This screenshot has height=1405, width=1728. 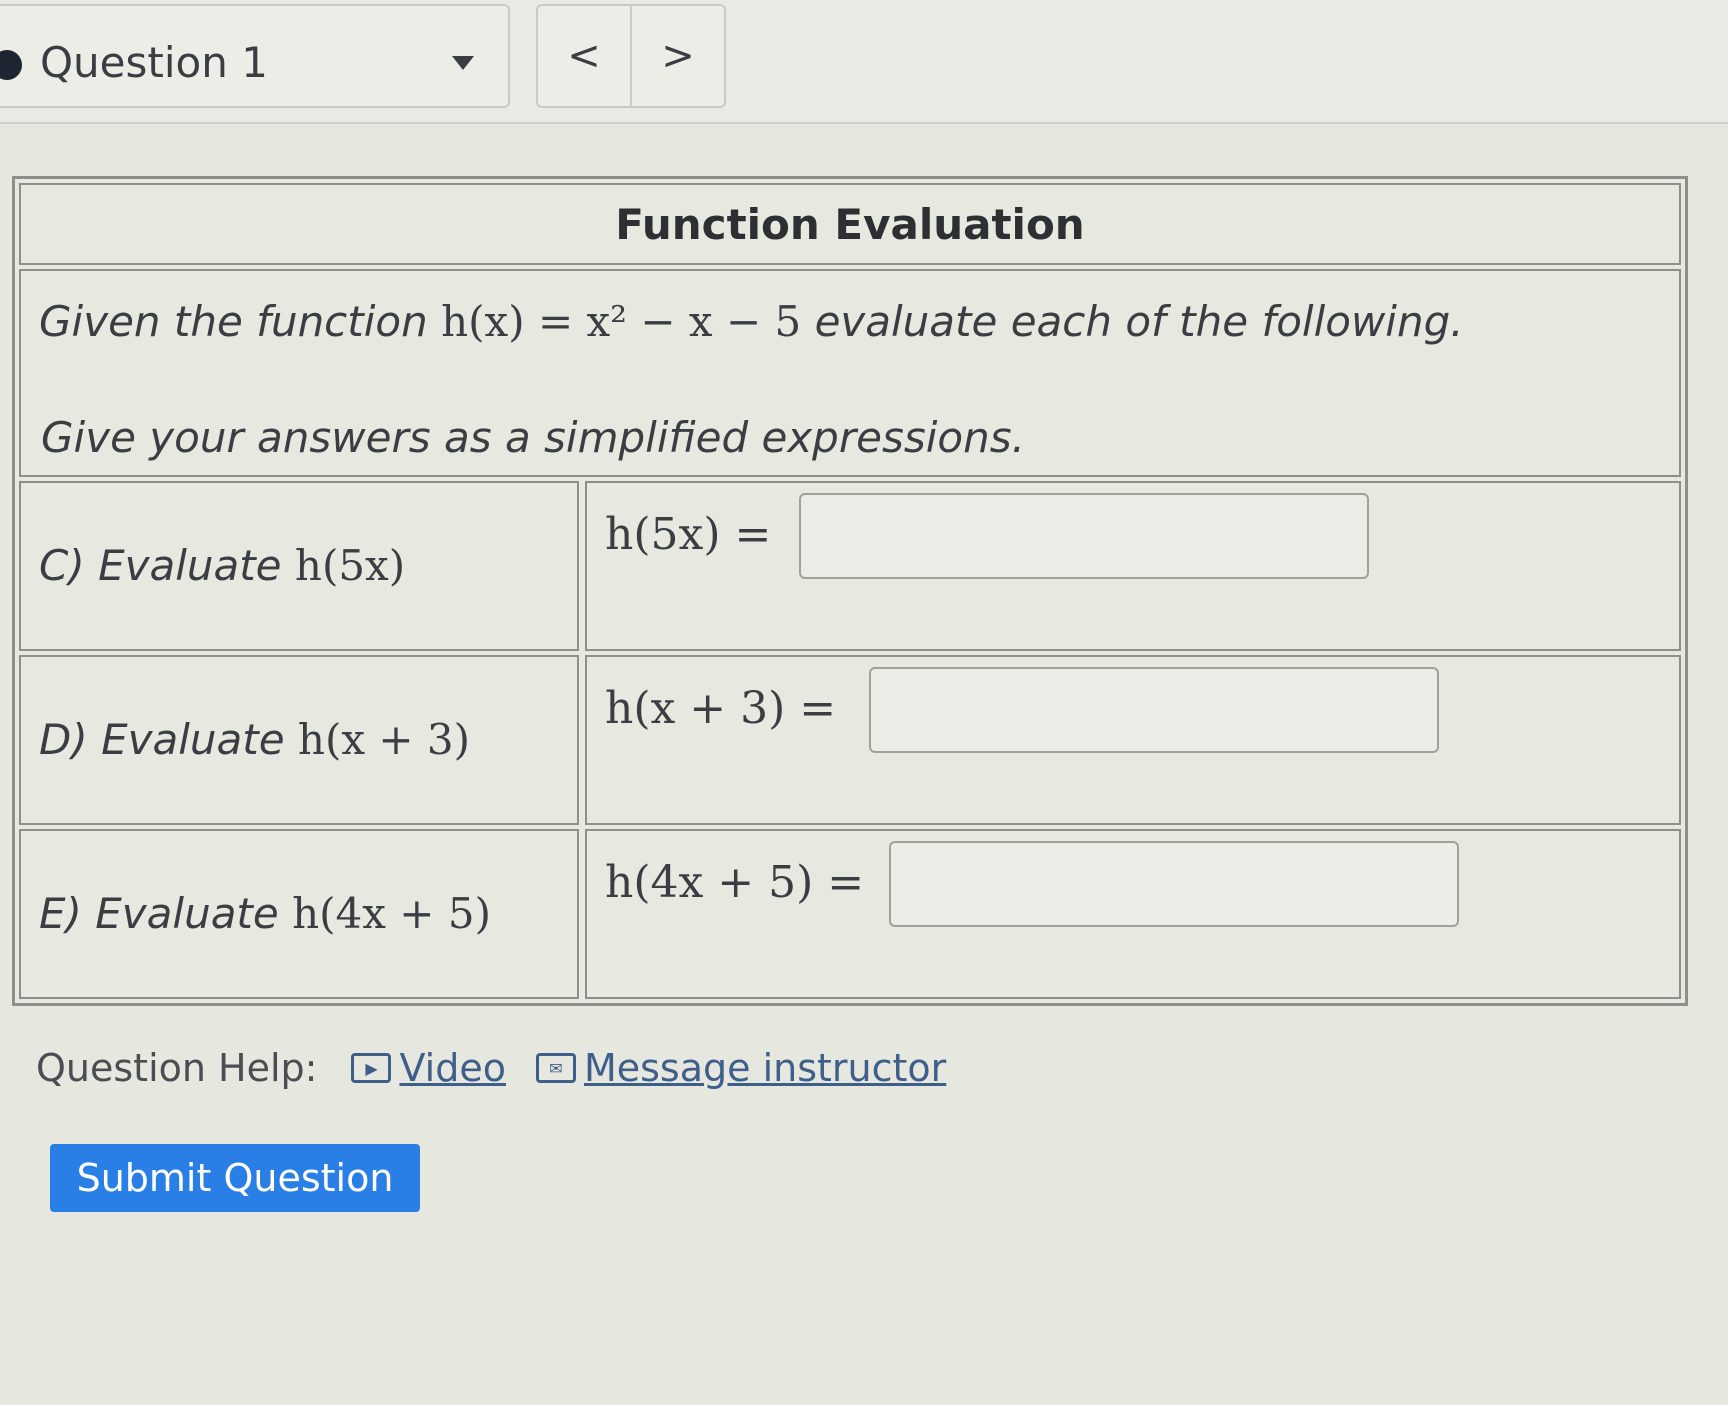 What do you see at coordinates (11, 65) in the screenshot?
I see `status-dot-icon` at bounding box center [11, 65].